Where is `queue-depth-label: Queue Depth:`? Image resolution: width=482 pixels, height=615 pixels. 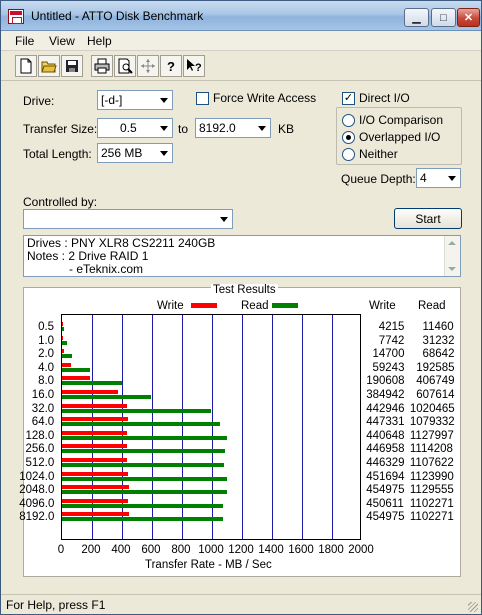
queue-depth-label: Queue Depth: is located at coordinates (378, 179).